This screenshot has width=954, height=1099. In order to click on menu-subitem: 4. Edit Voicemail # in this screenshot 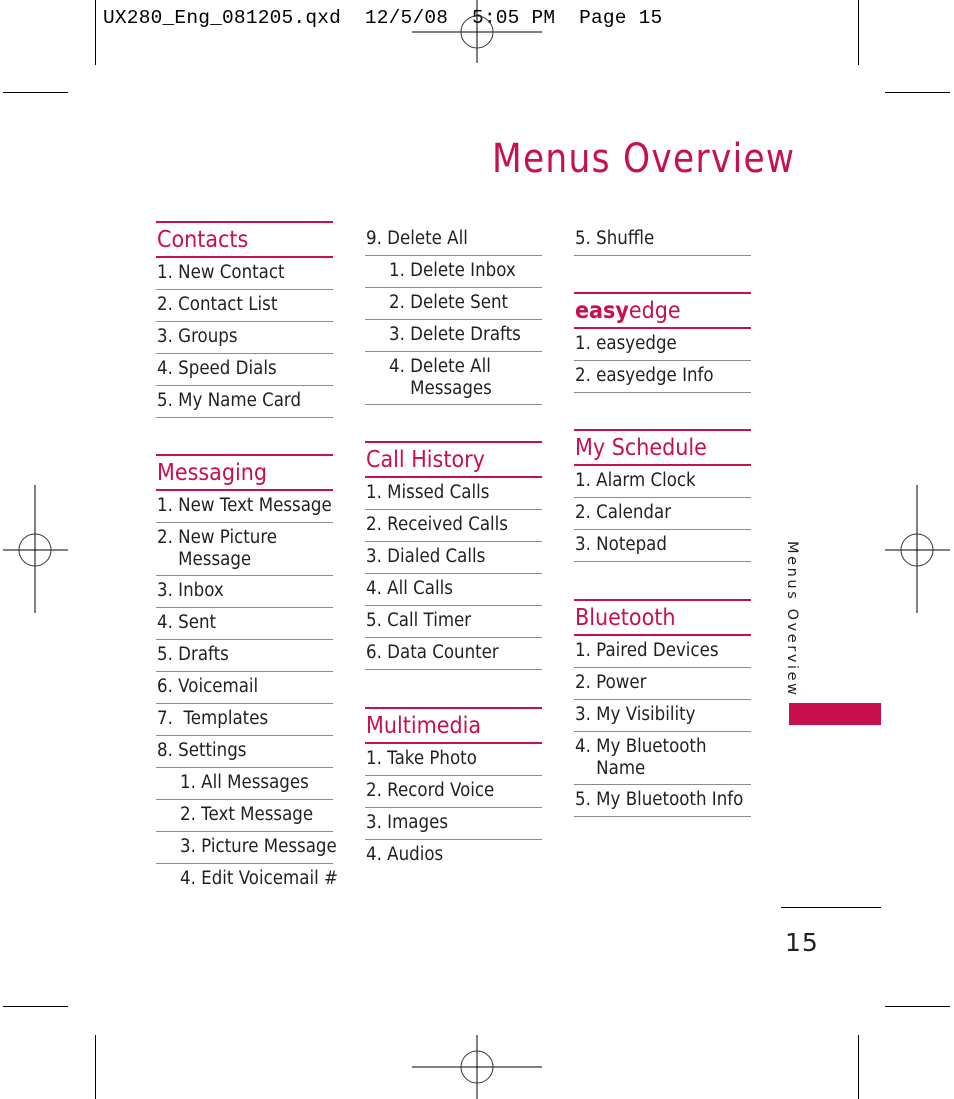, I will do `click(247, 879)`.